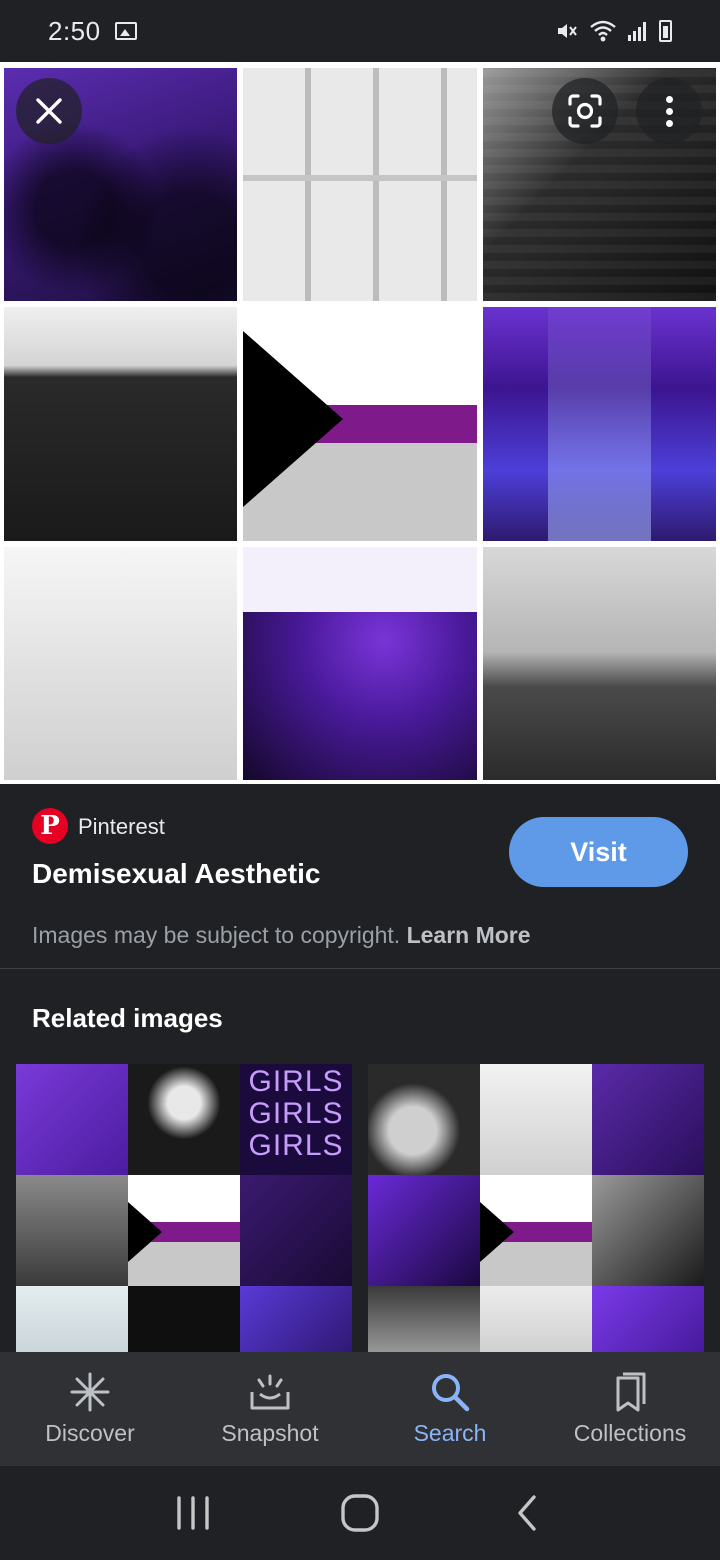 This screenshot has height=1560, width=720. Describe the element at coordinates (270, 1392) in the screenshot. I see `snapshot-icon` at that location.